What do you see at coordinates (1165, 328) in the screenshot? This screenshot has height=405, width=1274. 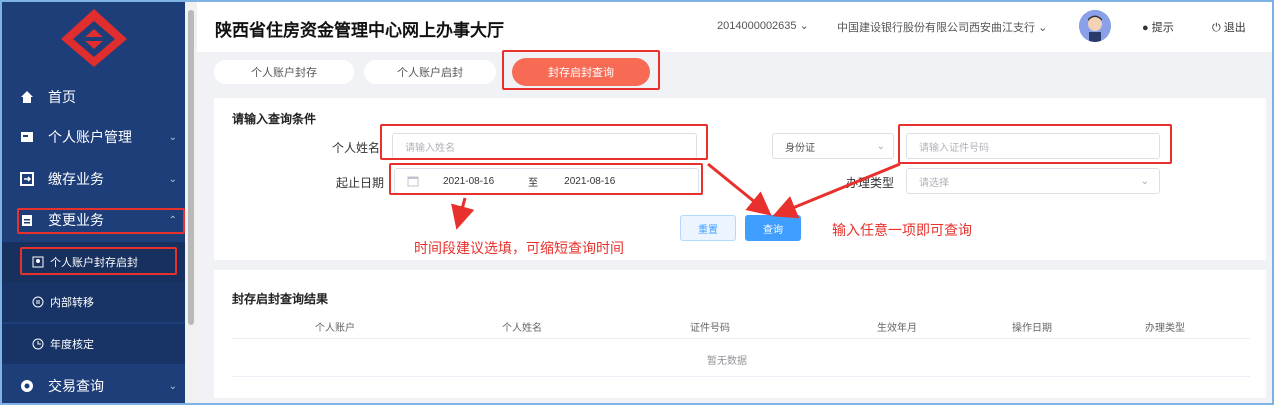 I see `table-header: 办理类型` at bounding box center [1165, 328].